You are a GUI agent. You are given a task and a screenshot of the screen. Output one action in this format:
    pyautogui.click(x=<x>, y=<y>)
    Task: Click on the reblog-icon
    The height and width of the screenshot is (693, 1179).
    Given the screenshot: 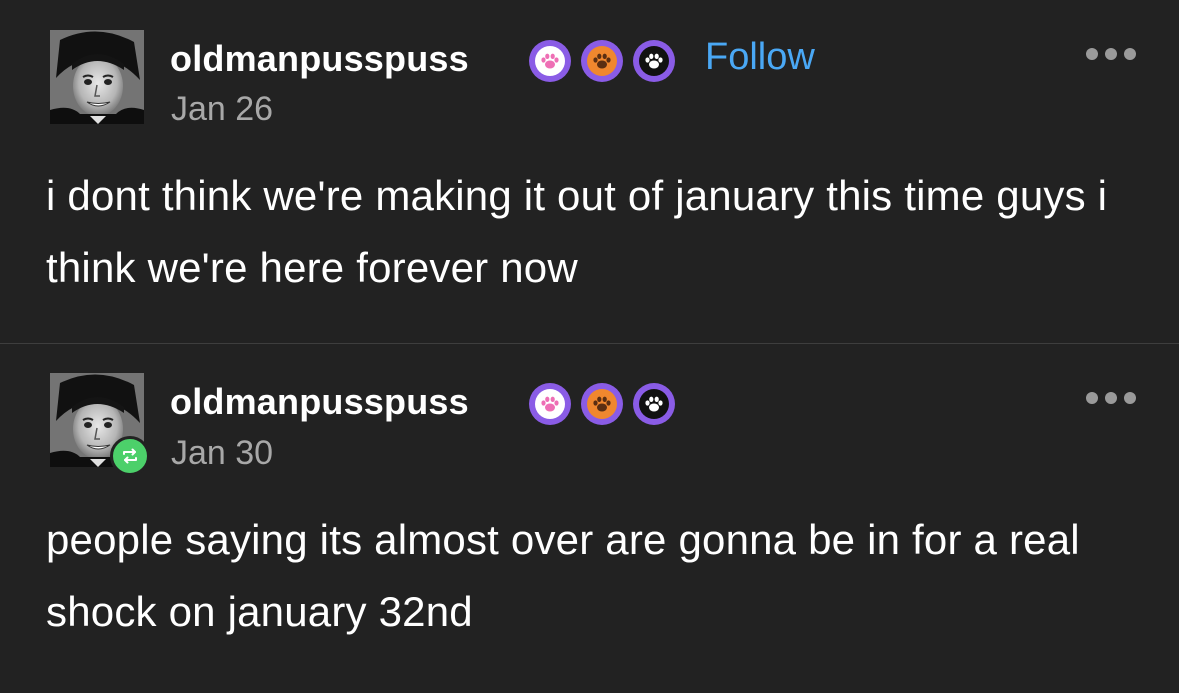 What is the action you would take?
    pyautogui.click(x=130, y=456)
    